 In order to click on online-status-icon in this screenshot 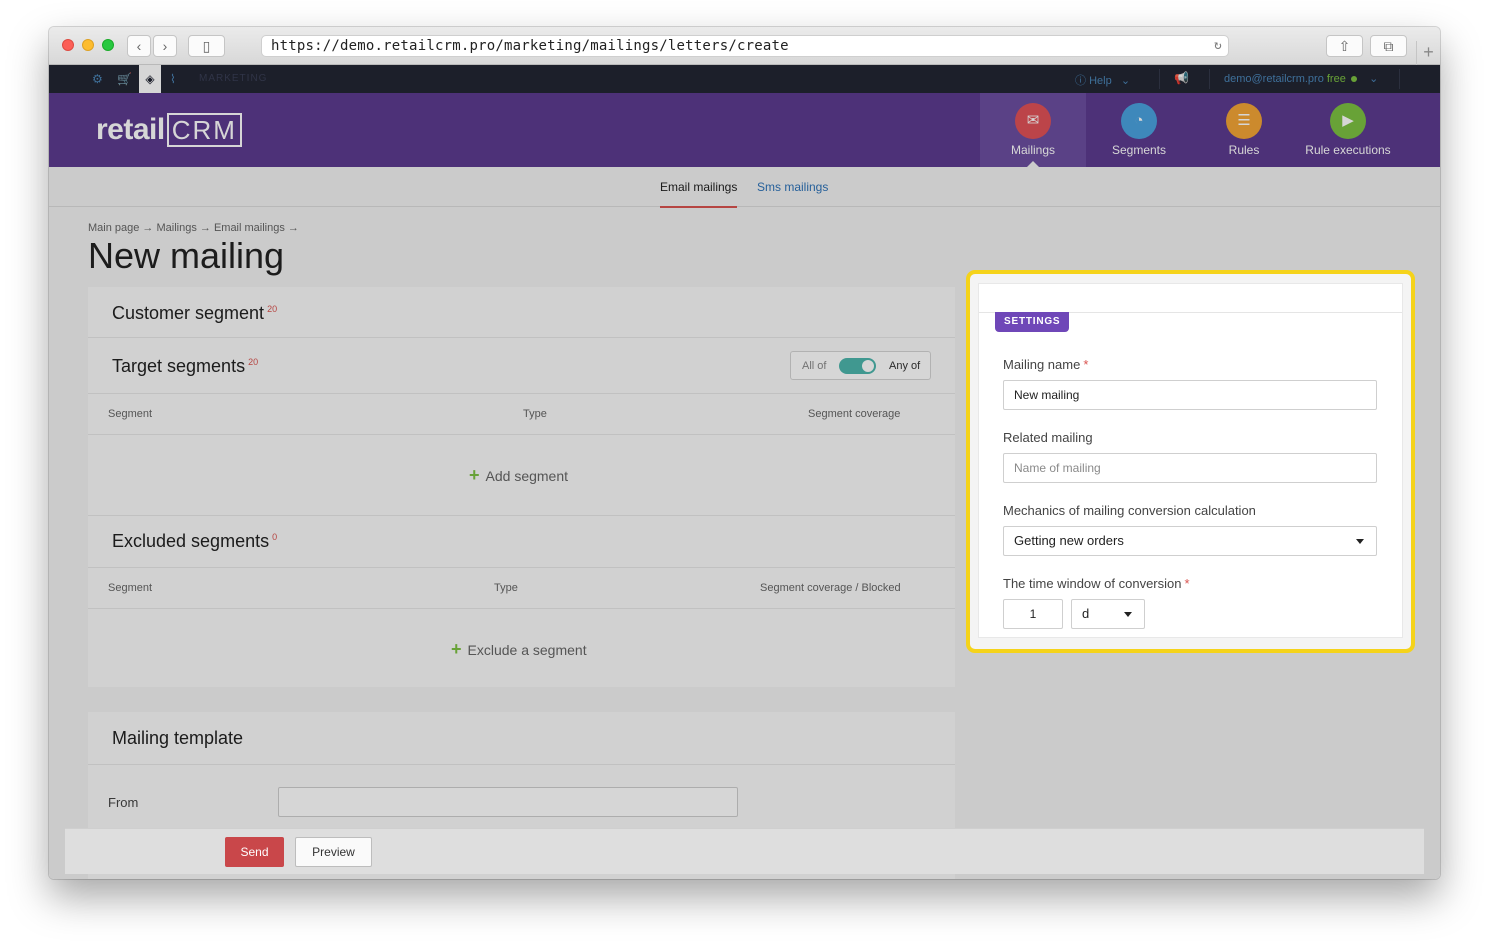, I will do `click(1353, 79)`.